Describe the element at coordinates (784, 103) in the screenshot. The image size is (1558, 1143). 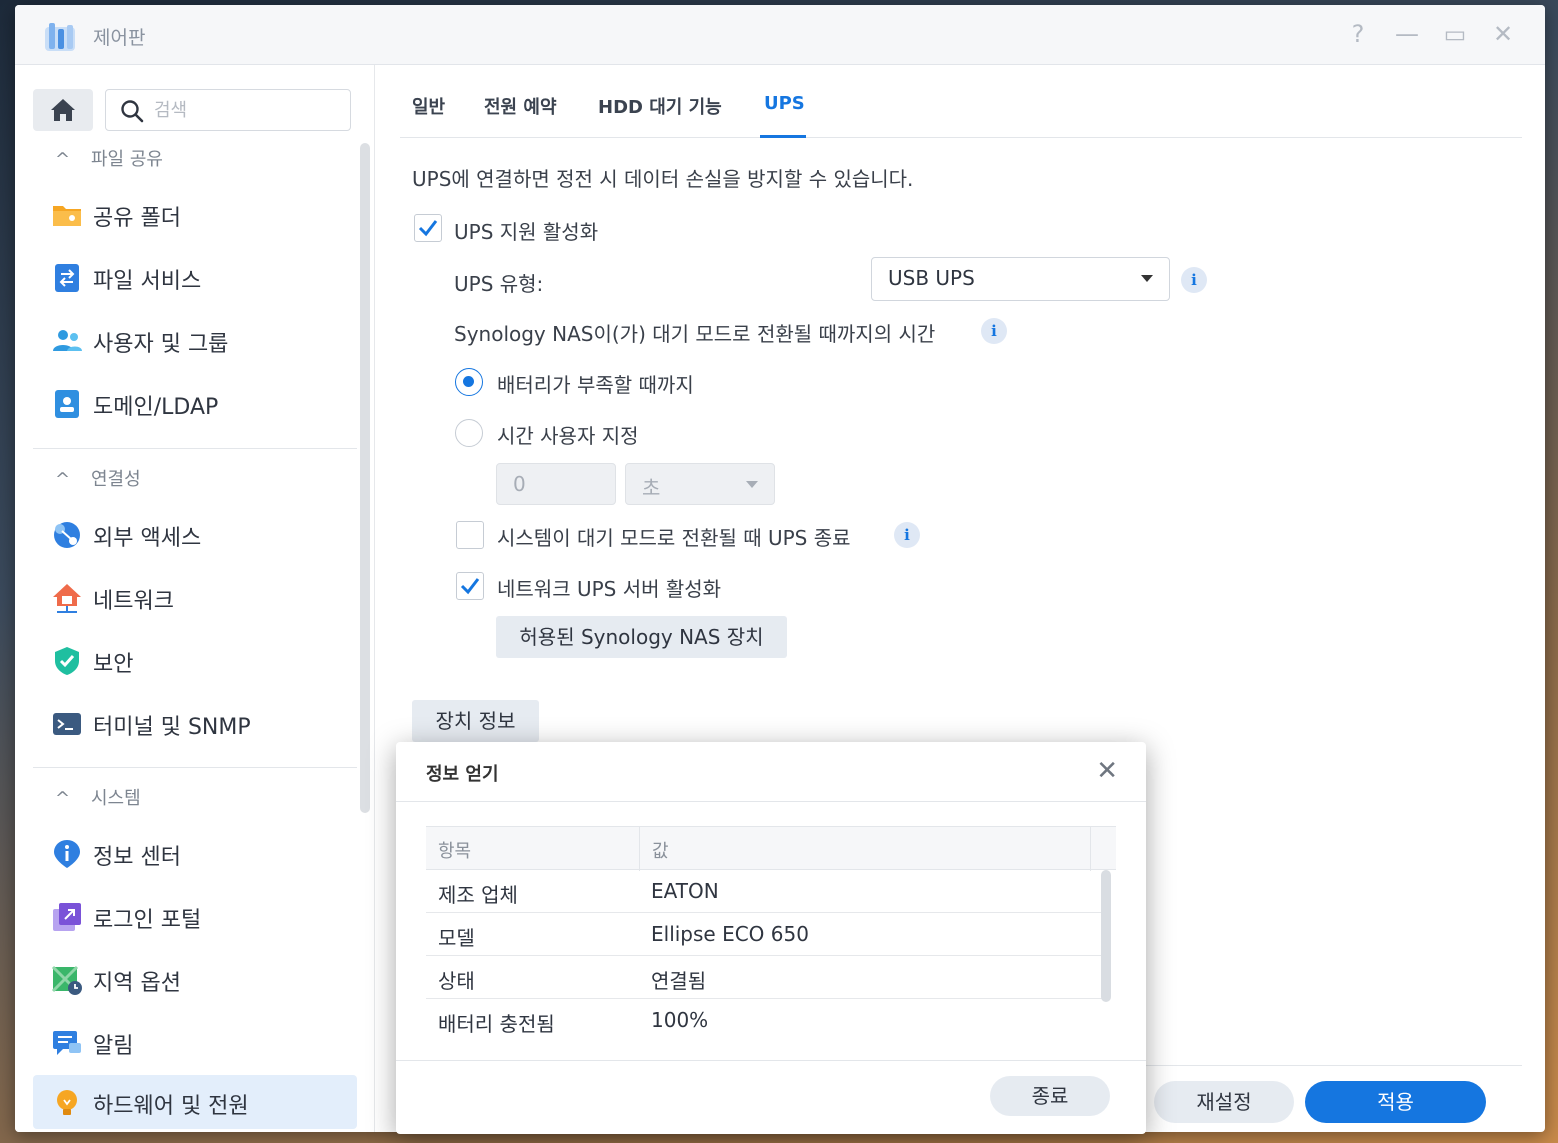
I see `tab-ups: UPS` at that location.